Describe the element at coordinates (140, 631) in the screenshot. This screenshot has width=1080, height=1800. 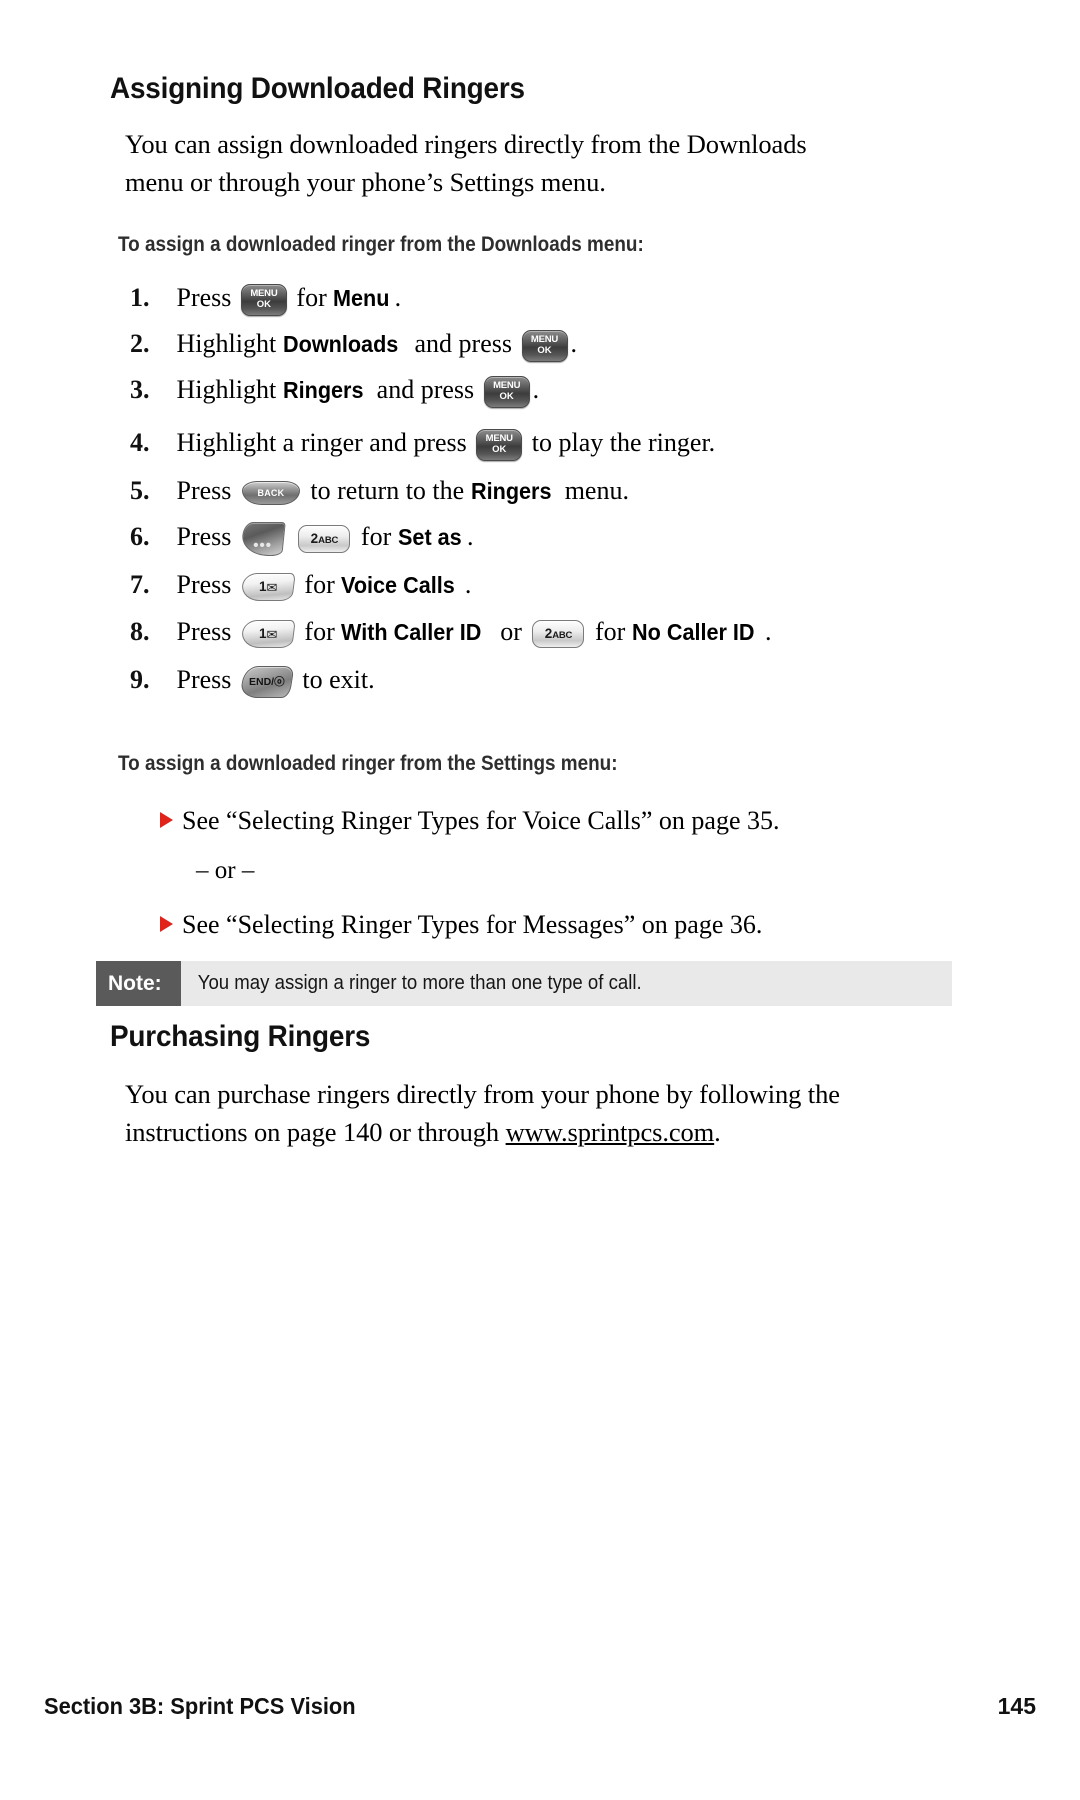
I see `step-number: 8.` at that location.